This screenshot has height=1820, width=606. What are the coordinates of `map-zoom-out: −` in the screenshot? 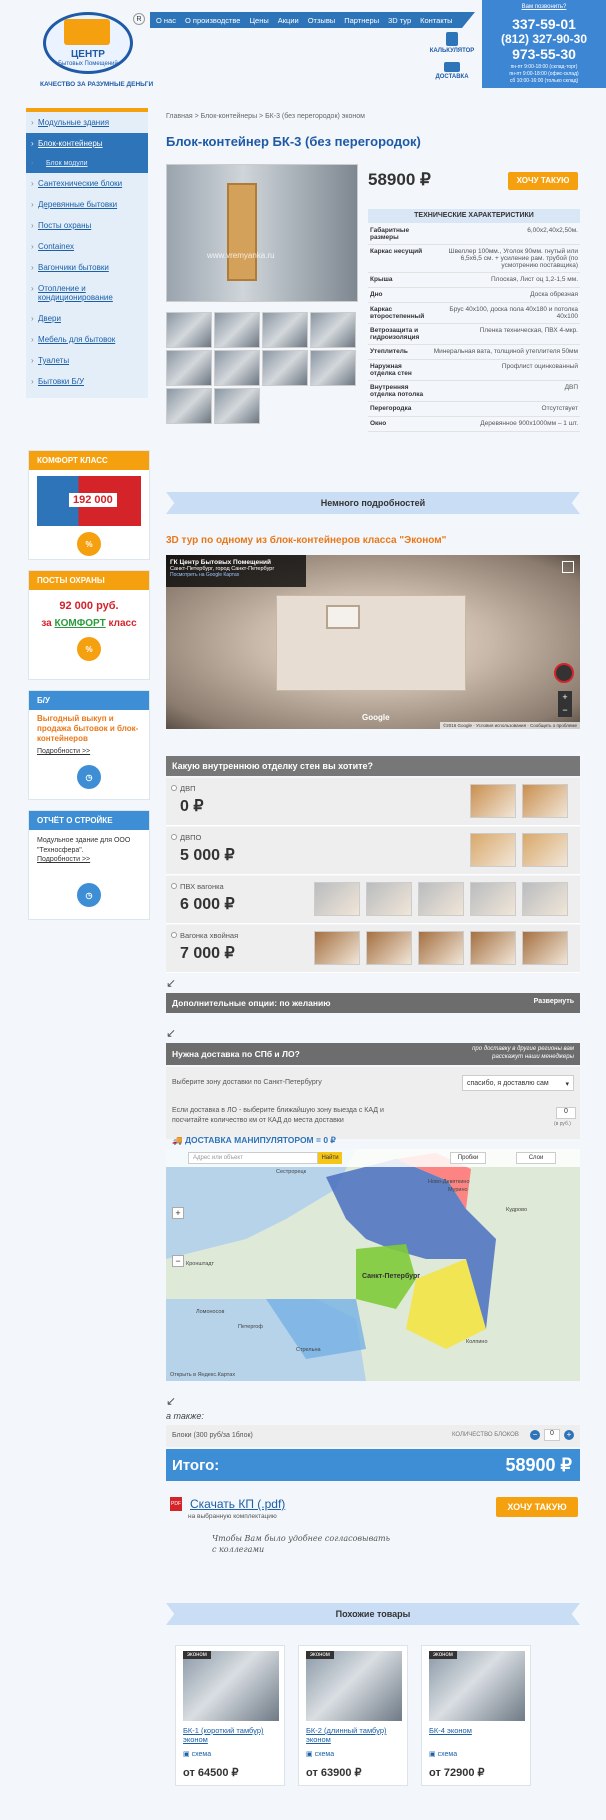 It's located at (178, 1261).